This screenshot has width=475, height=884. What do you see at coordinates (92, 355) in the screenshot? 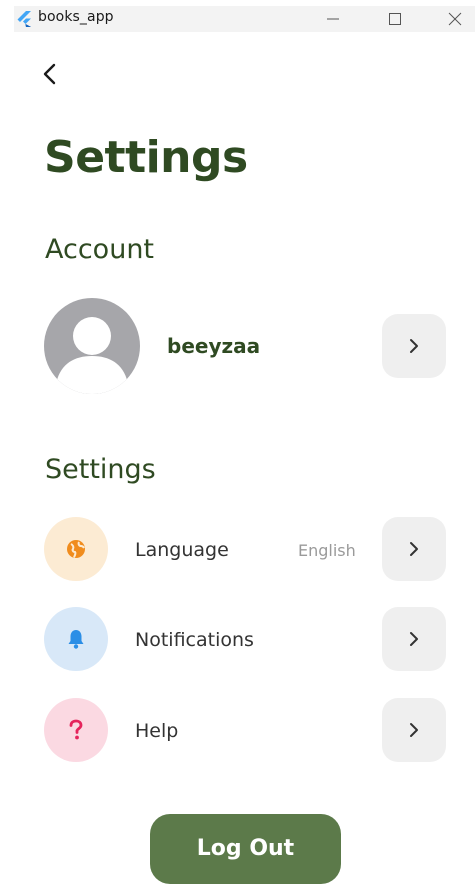
I see `default-avatar-icon` at bounding box center [92, 355].